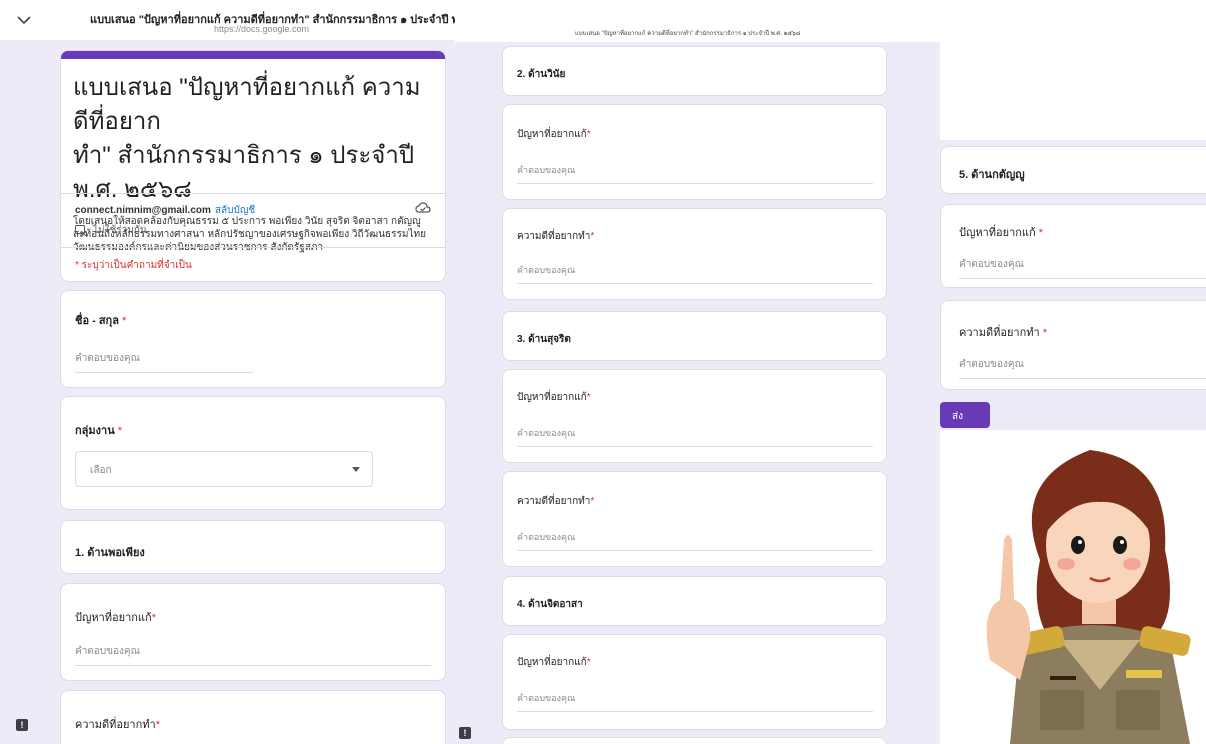  Describe the element at coordinates (81, 230) in the screenshot. I see `not-shared-icon` at that location.